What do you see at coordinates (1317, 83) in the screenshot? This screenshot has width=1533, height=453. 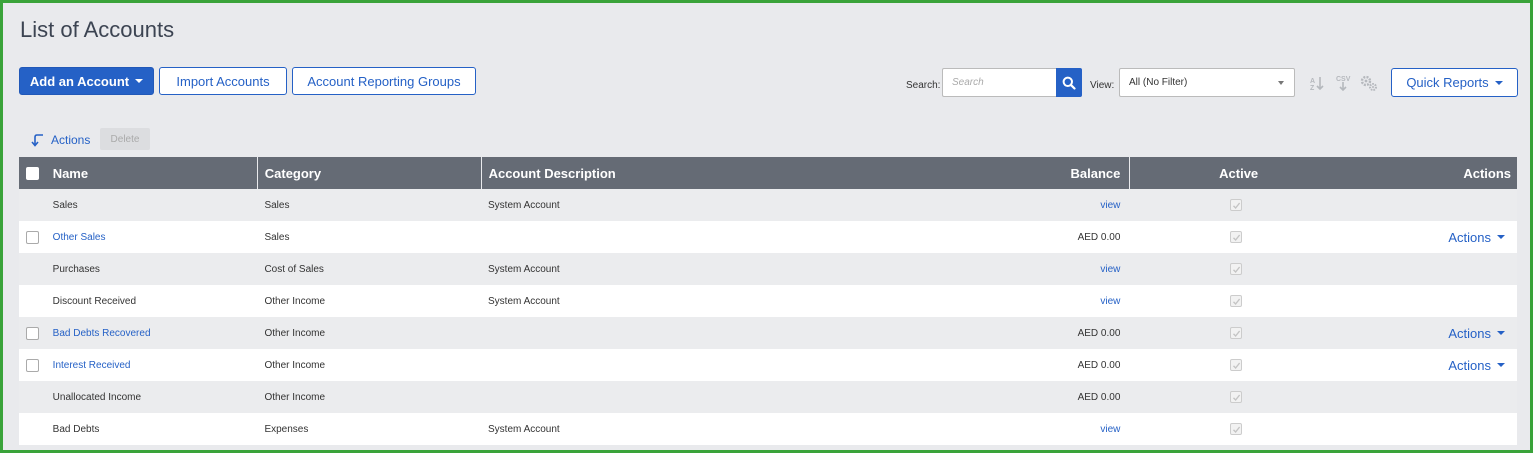 I see `sort-button: A Z` at bounding box center [1317, 83].